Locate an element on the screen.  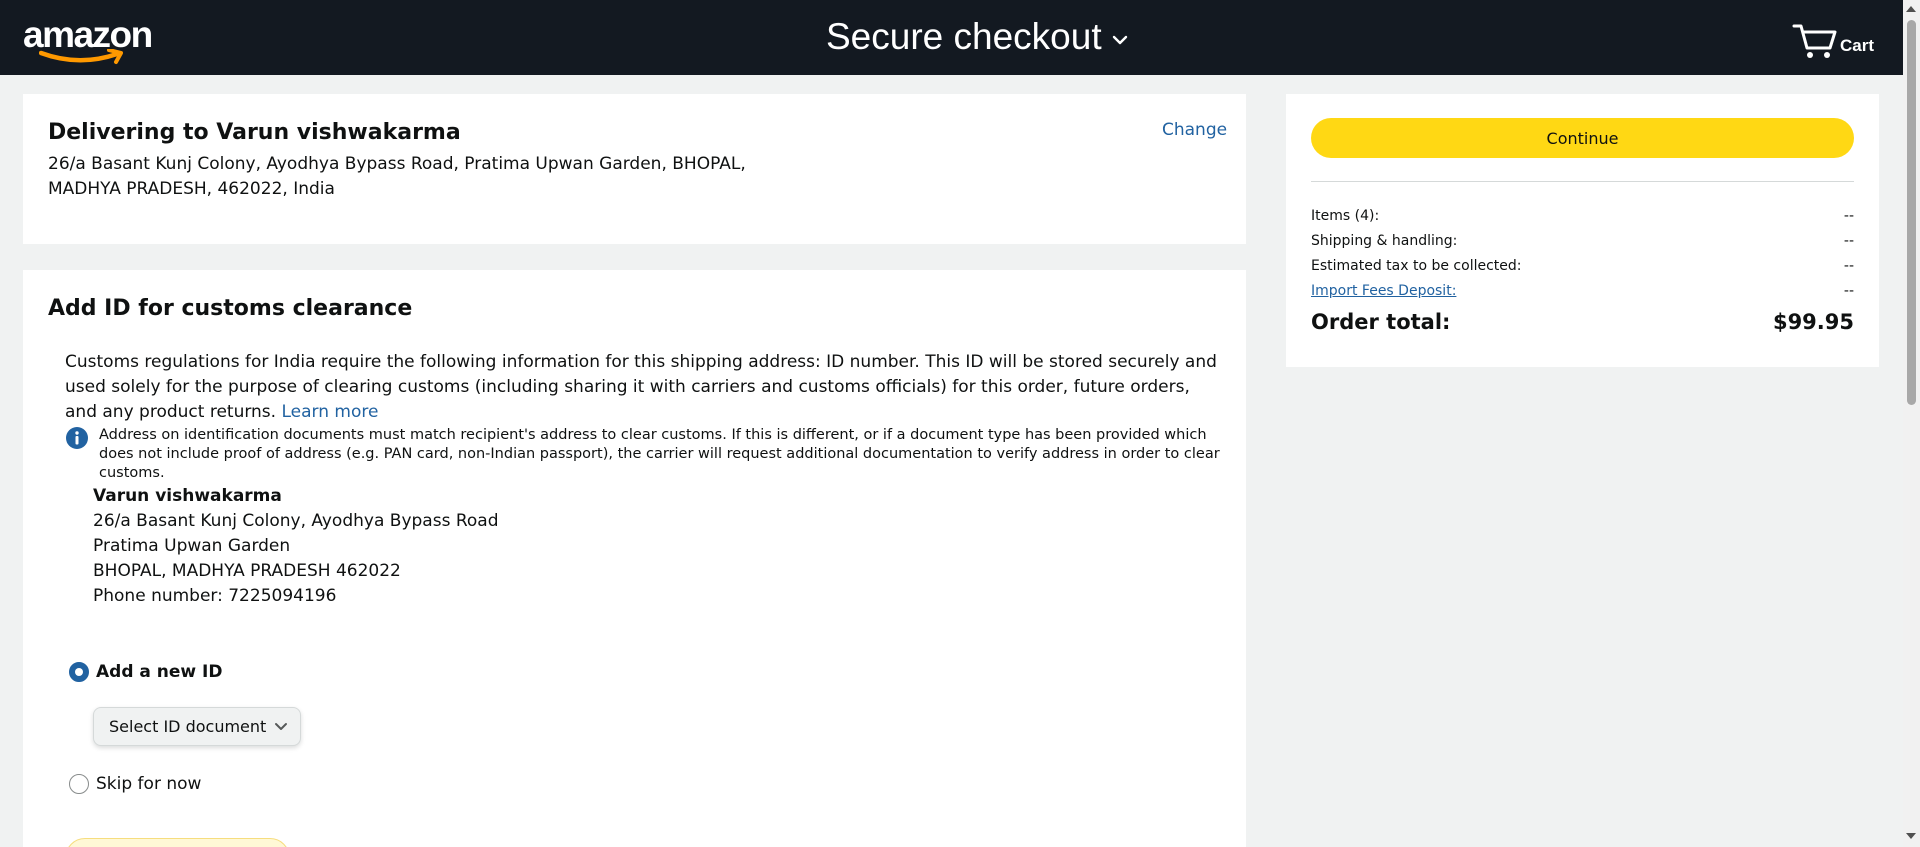
use-this-id-button is located at coordinates (177, 842).